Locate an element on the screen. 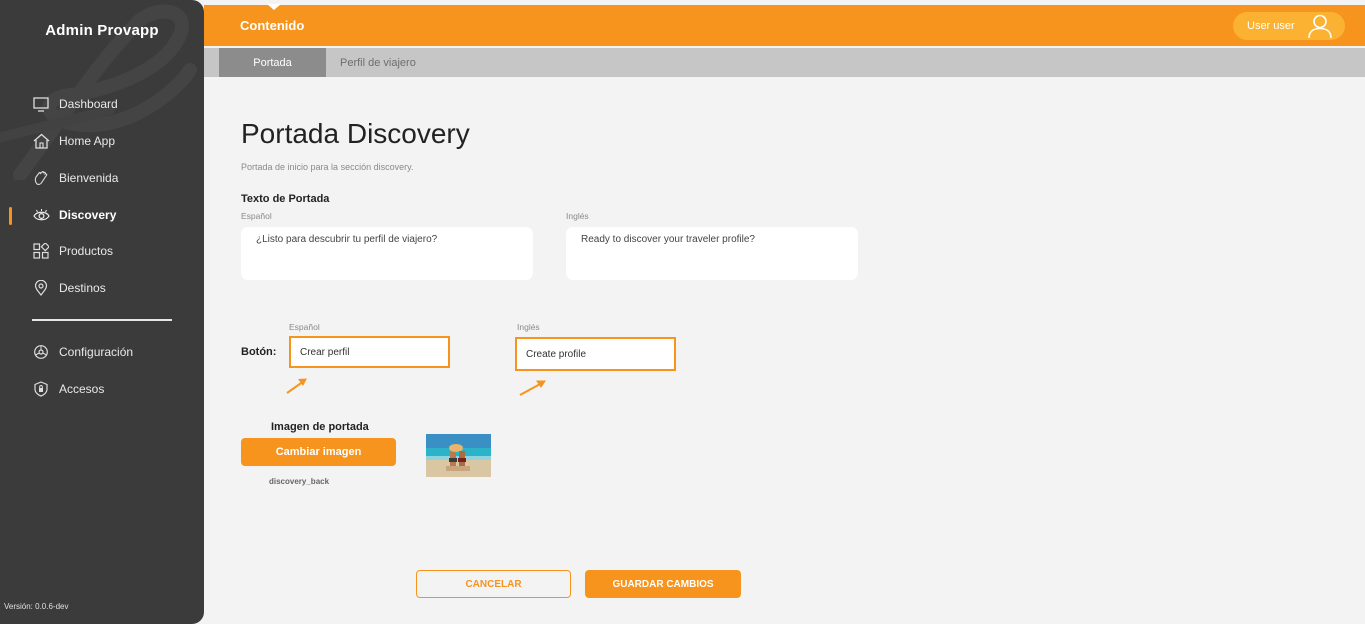 The image size is (1365, 624). cover-image-thumbnail is located at coordinates (458, 455).